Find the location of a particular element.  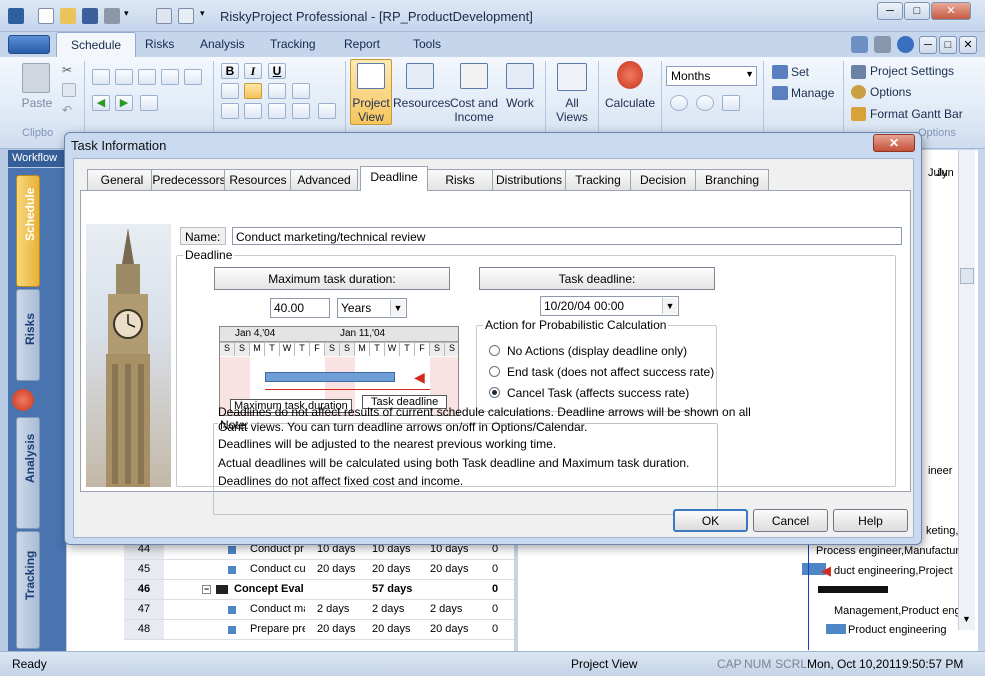

task-name-field: Conduct marketing/technical review is located at coordinates (567, 236).